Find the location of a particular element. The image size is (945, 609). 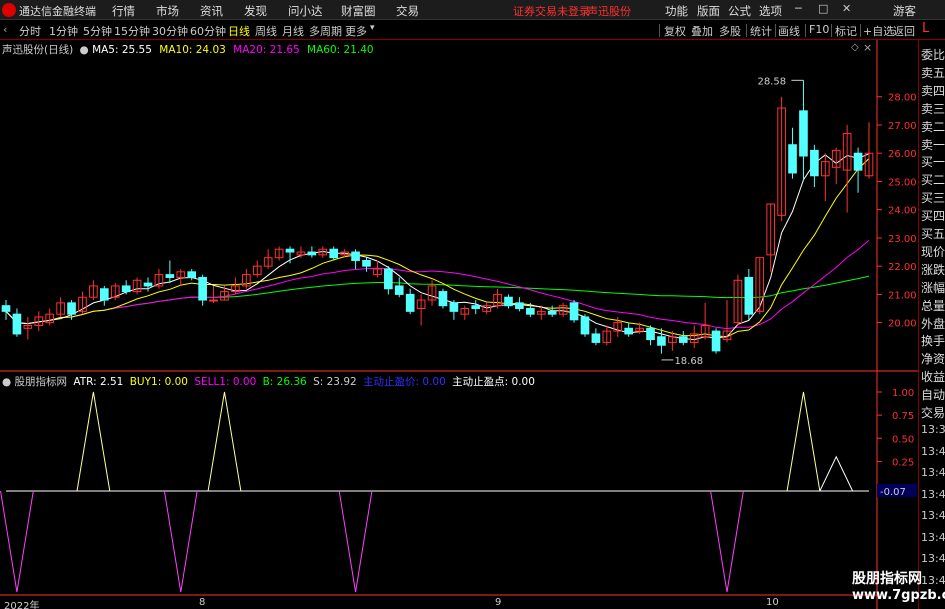

date-label-aug: 8 is located at coordinates (202, 602).